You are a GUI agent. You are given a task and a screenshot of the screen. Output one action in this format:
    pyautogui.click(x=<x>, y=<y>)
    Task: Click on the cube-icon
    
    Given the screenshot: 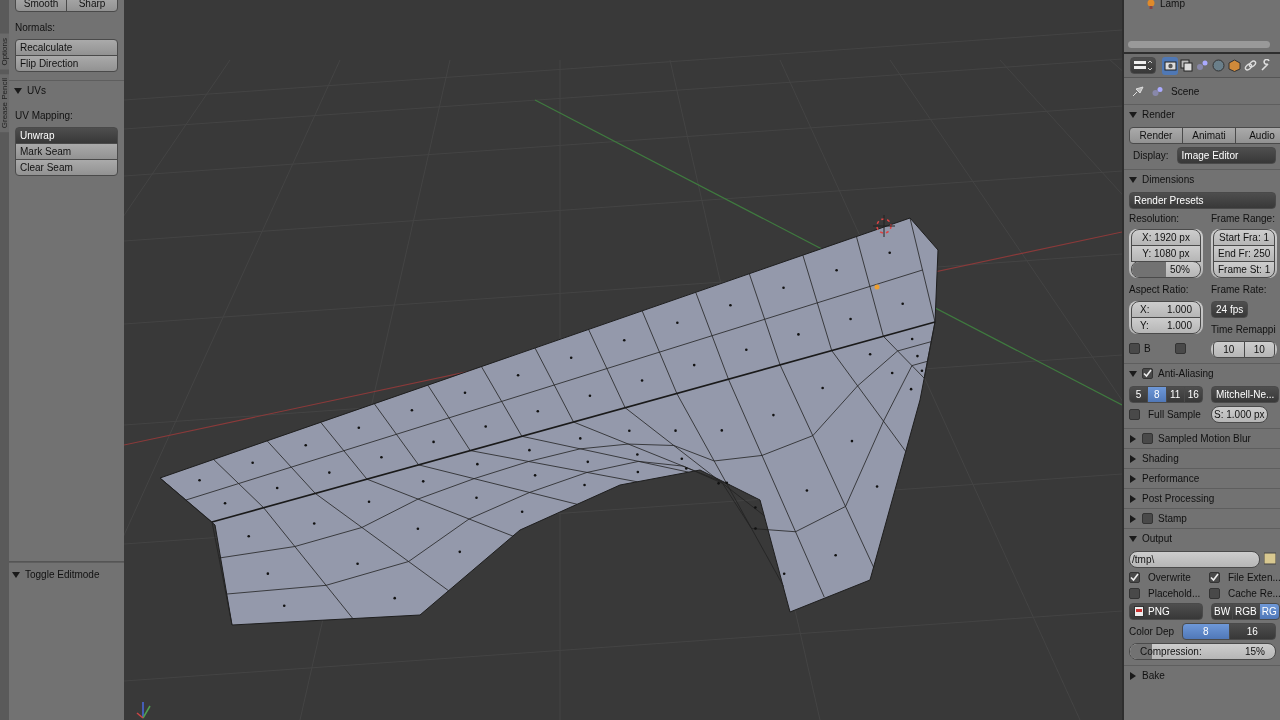 What is the action you would take?
    pyautogui.click(x=1234, y=65)
    